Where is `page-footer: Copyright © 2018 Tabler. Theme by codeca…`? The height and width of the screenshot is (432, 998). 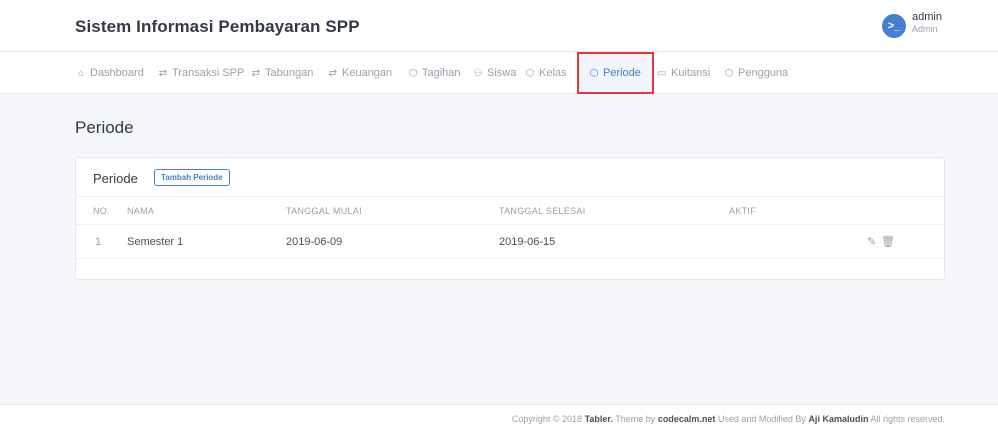
page-footer: Copyright © 2018 Tabler. Theme by codeca… is located at coordinates (499, 418).